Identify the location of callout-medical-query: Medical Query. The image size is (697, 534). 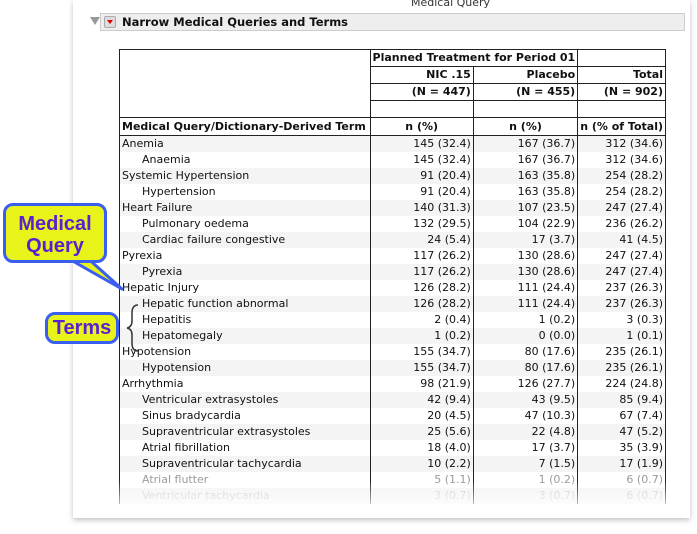
(55, 233).